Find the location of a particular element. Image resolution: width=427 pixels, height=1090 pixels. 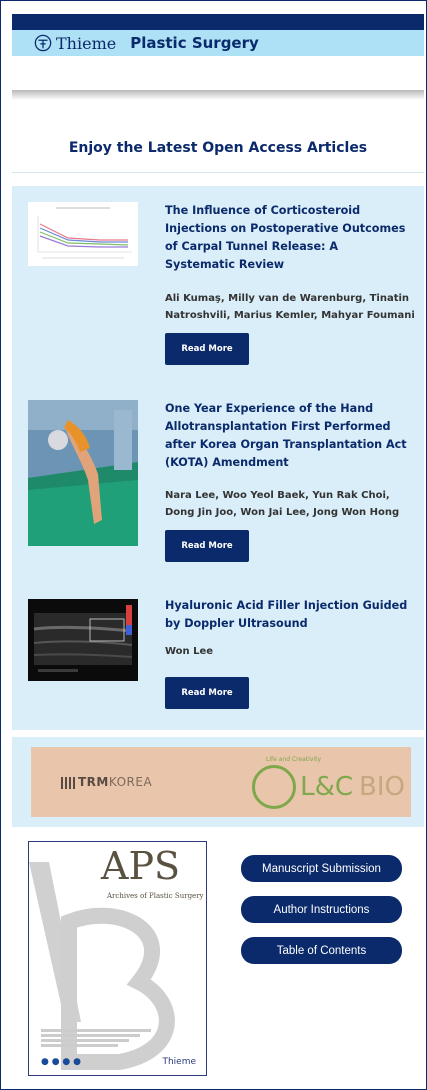

surgery-photo-graphic is located at coordinates (83, 473).